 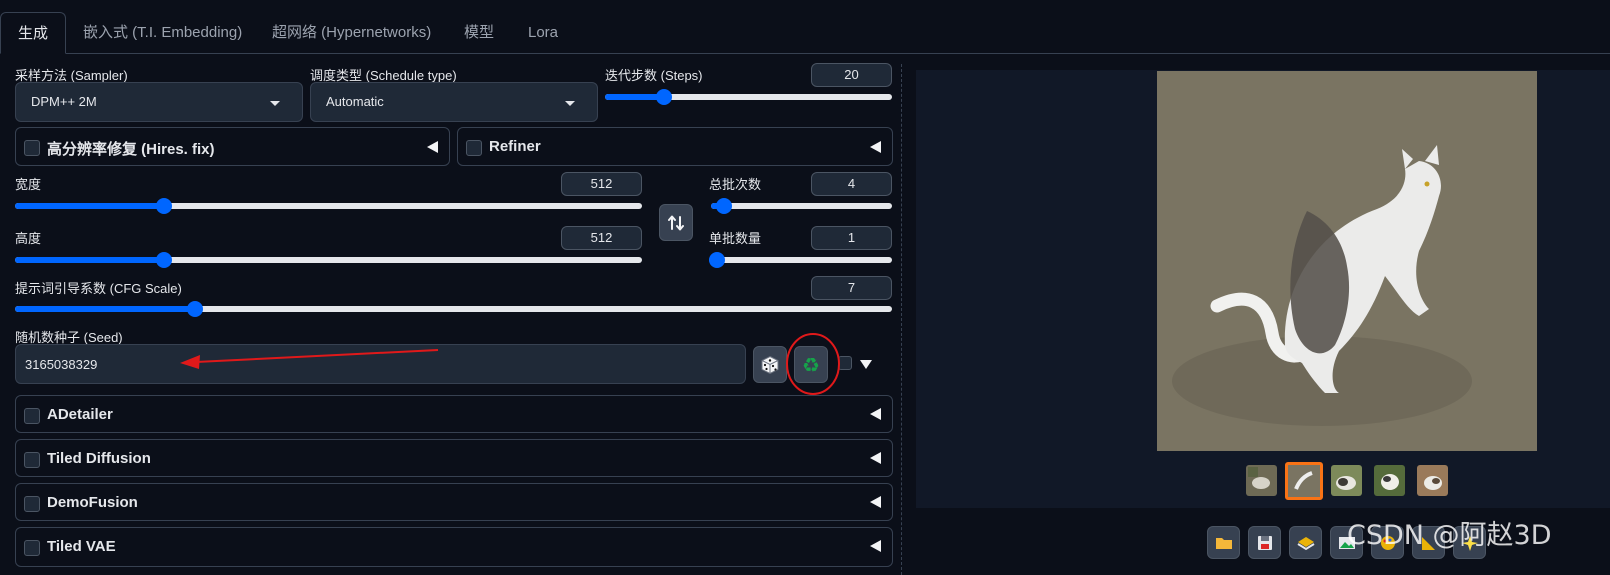 I want to click on watermark-text: CSDN @阿赵3D, so click(x=1449, y=535).